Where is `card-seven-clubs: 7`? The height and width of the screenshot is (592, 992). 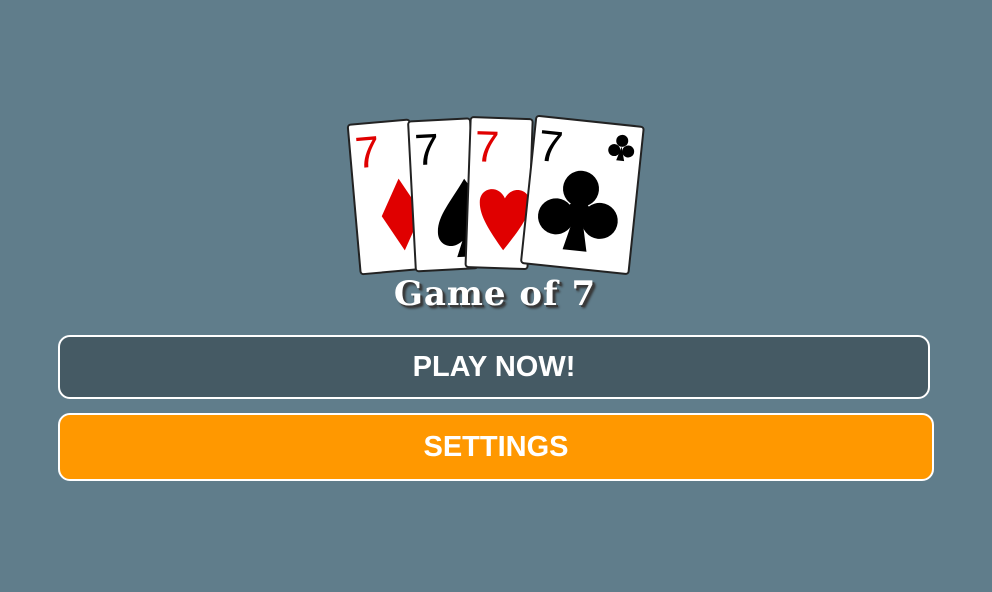
card-seven-clubs: 7 is located at coordinates (582, 195).